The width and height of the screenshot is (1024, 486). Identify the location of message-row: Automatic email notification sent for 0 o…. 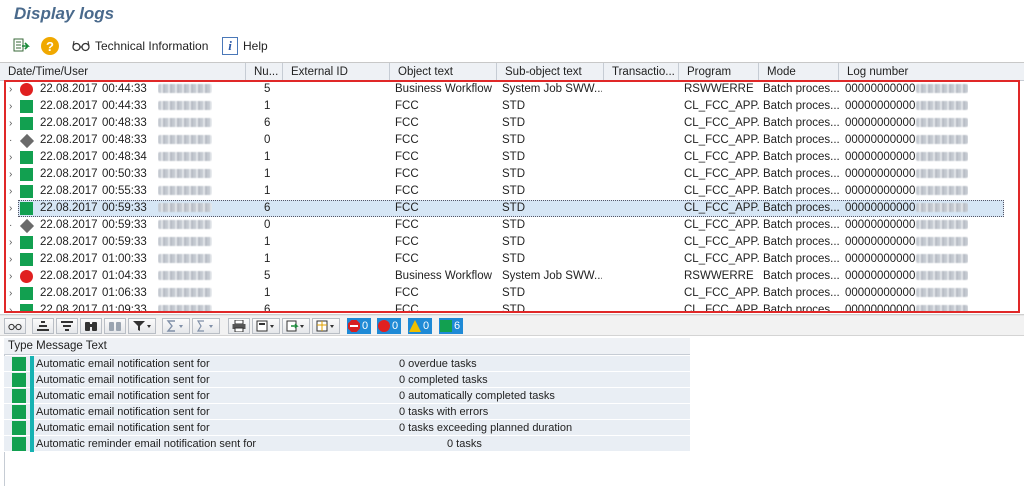
(347, 364).